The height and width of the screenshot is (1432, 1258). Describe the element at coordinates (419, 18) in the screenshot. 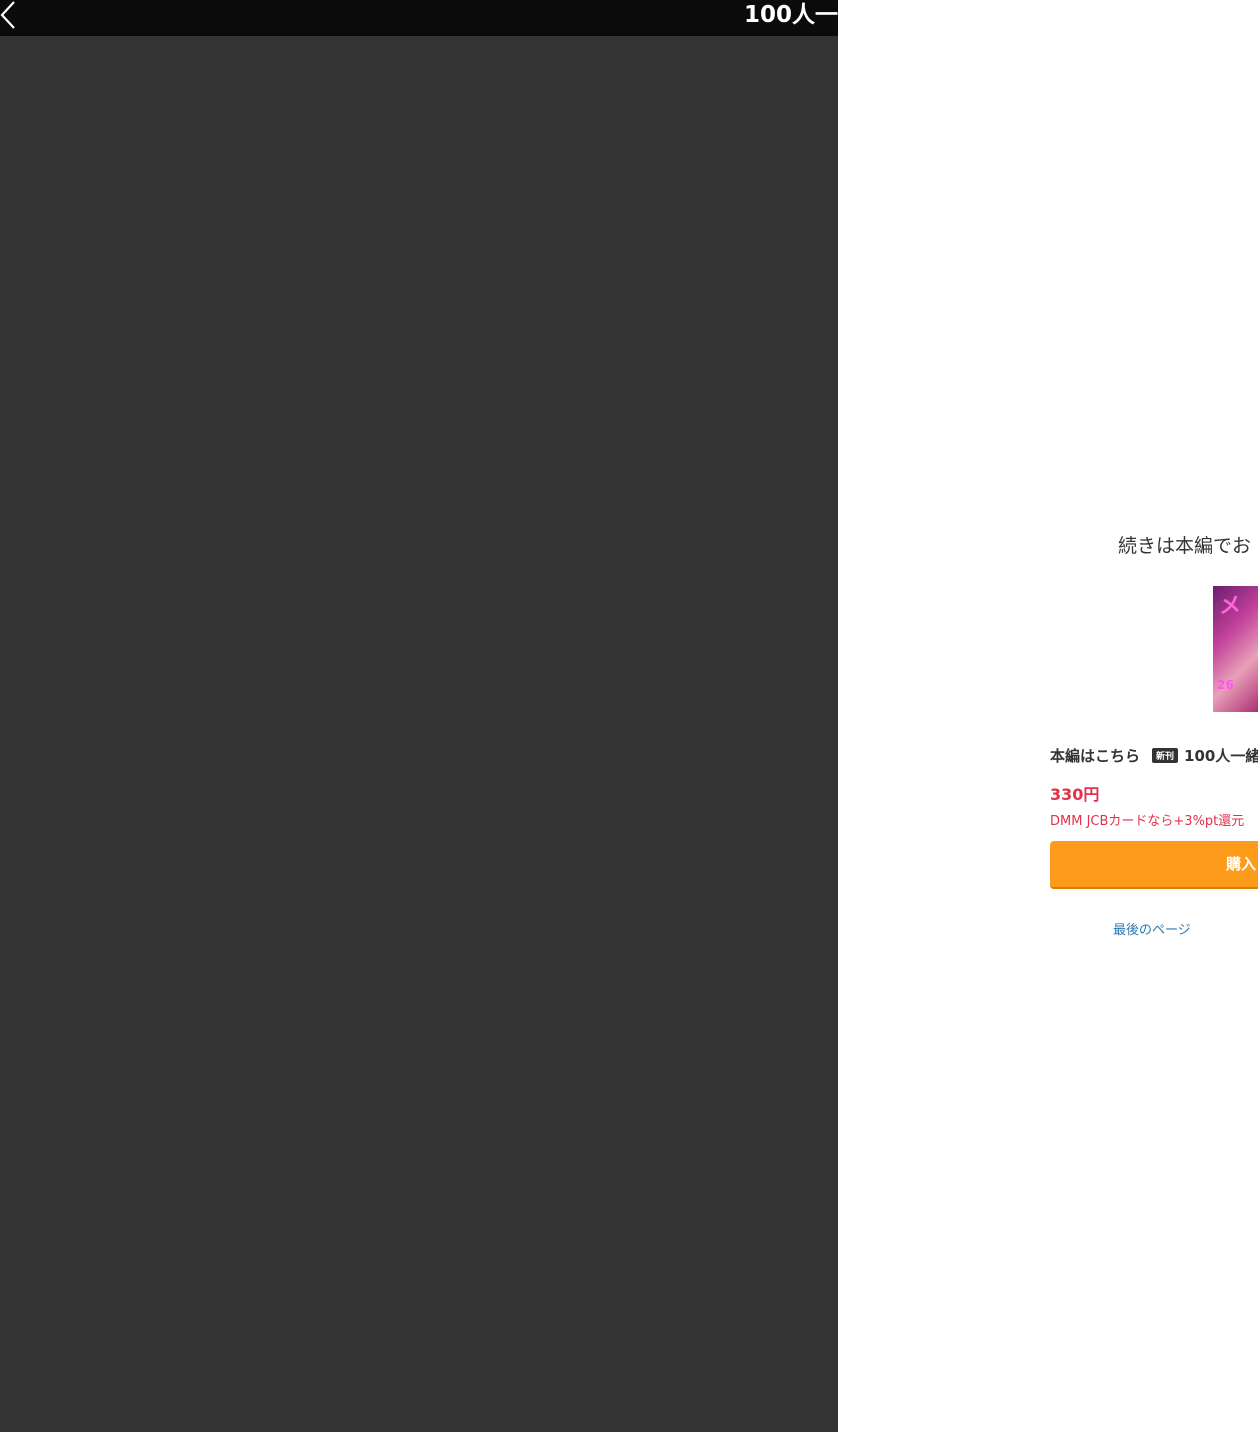

I see `header-bar` at that location.